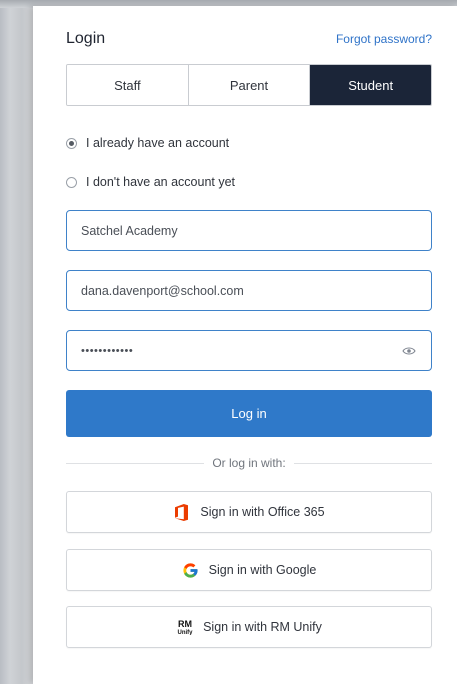 The height and width of the screenshot is (684, 457). What do you see at coordinates (107, 350) in the screenshot?
I see `password-input-value: ••••••••••••` at bounding box center [107, 350].